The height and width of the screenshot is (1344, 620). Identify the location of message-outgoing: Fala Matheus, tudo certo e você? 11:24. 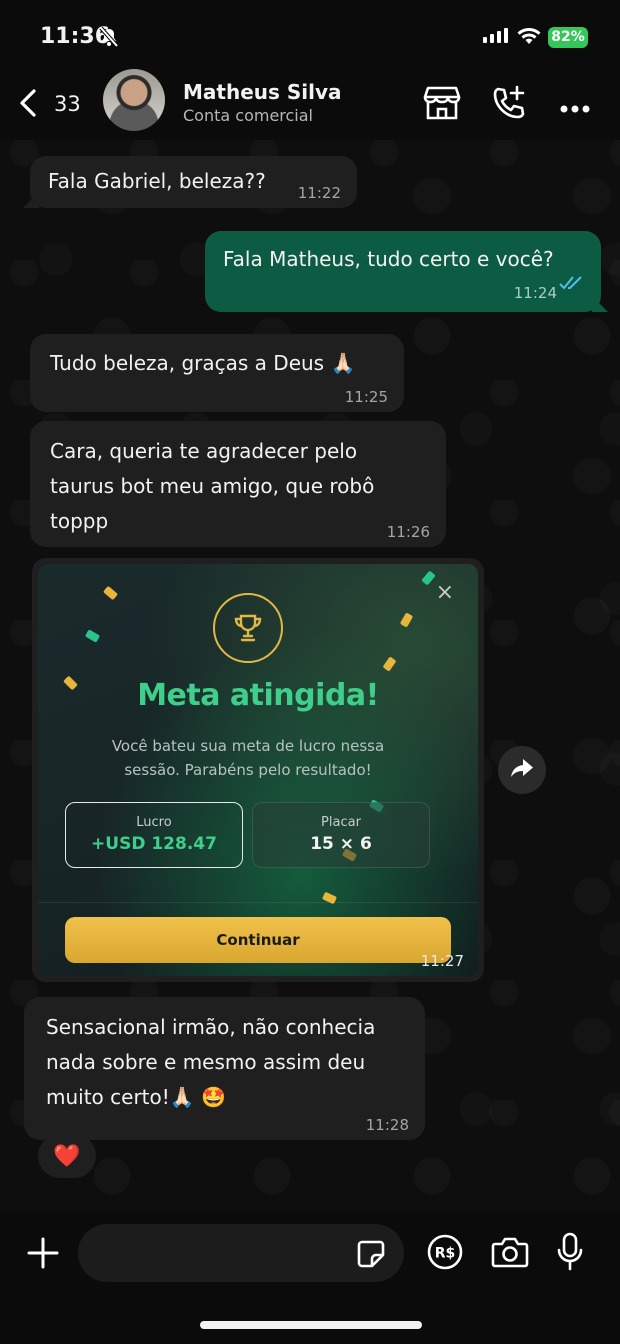
(406, 271).